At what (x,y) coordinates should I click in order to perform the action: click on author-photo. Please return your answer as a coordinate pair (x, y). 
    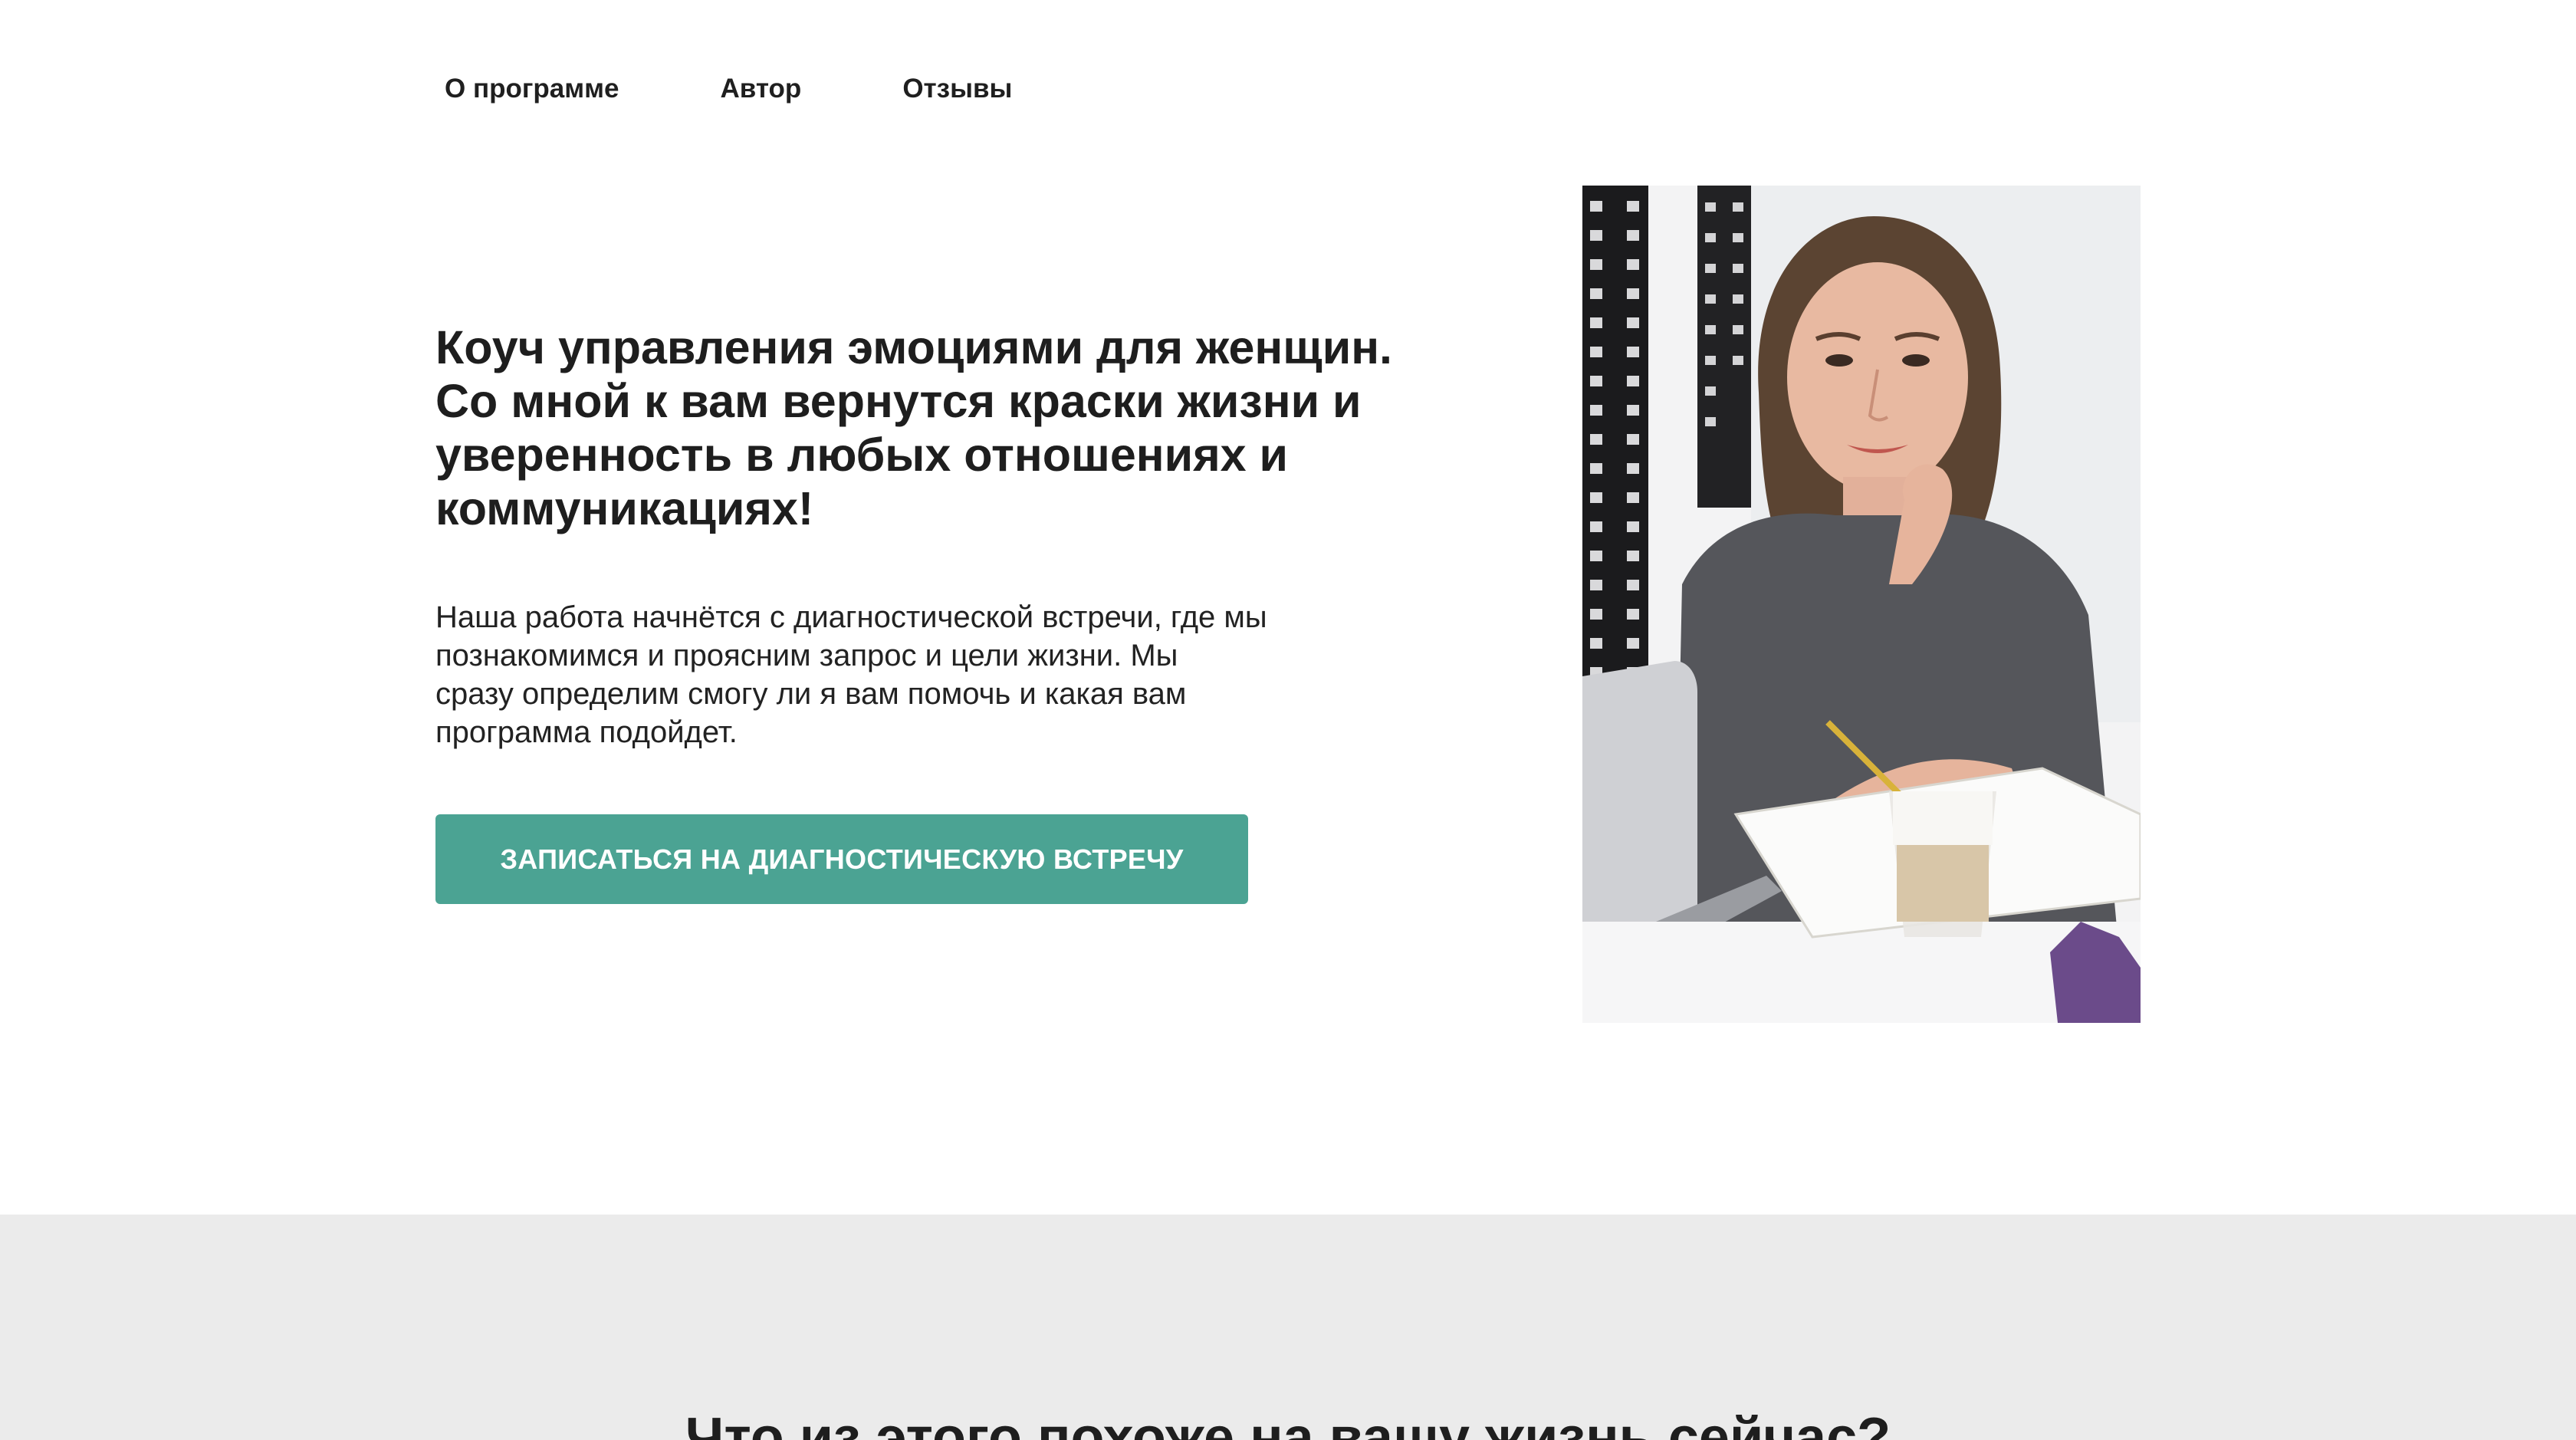
    Looking at the image, I should click on (1861, 604).